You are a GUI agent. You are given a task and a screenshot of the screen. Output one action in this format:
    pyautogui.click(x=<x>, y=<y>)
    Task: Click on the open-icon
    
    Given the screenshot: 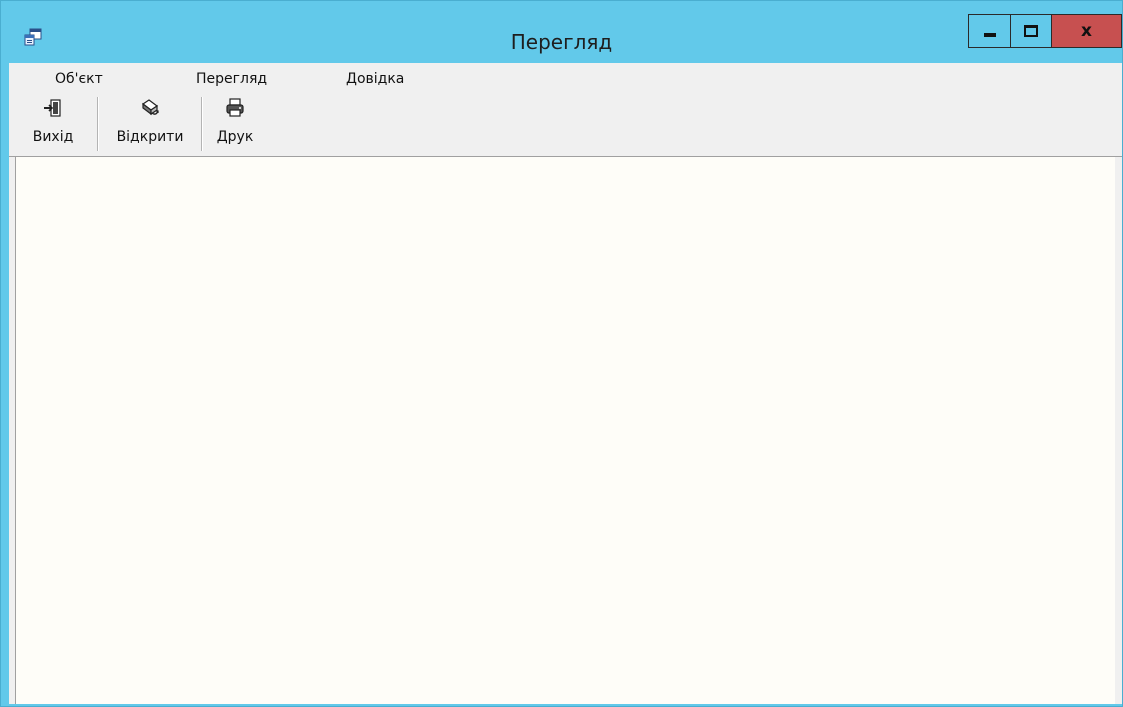 What is the action you would take?
    pyautogui.click(x=150, y=107)
    